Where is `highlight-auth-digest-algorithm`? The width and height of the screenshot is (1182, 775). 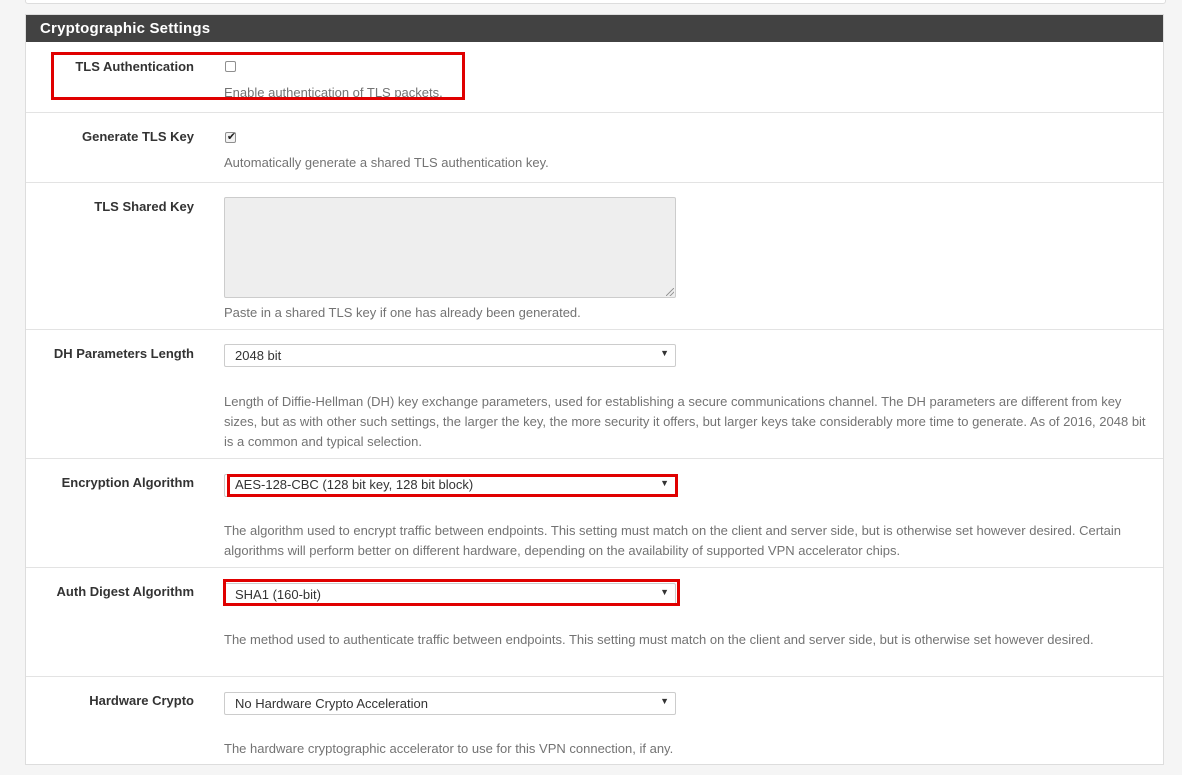 highlight-auth-digest-algorithm is located at coordinates (451, 592).